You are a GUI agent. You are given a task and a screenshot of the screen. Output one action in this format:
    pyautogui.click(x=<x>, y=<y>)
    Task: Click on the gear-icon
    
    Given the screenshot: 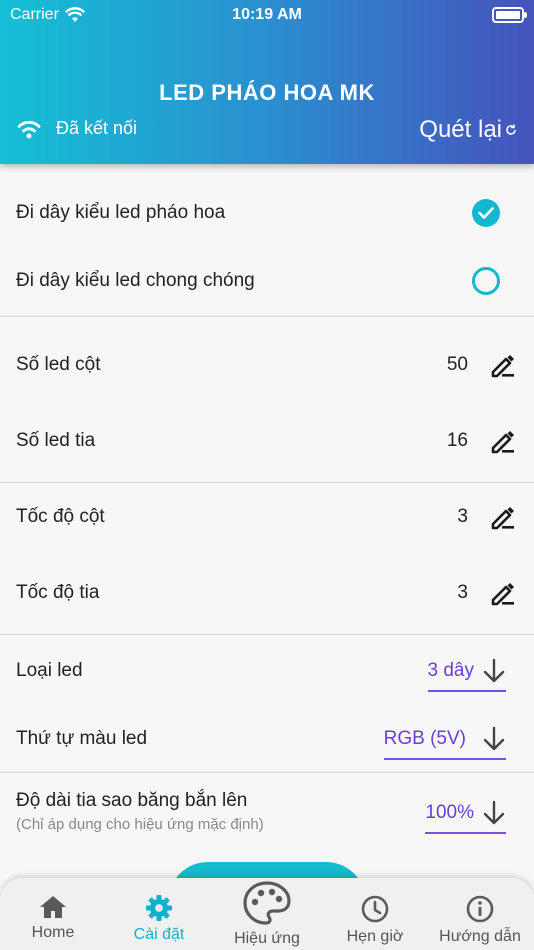 What is the action you would take?
    pyautogui.click(x=159, y=908)
    